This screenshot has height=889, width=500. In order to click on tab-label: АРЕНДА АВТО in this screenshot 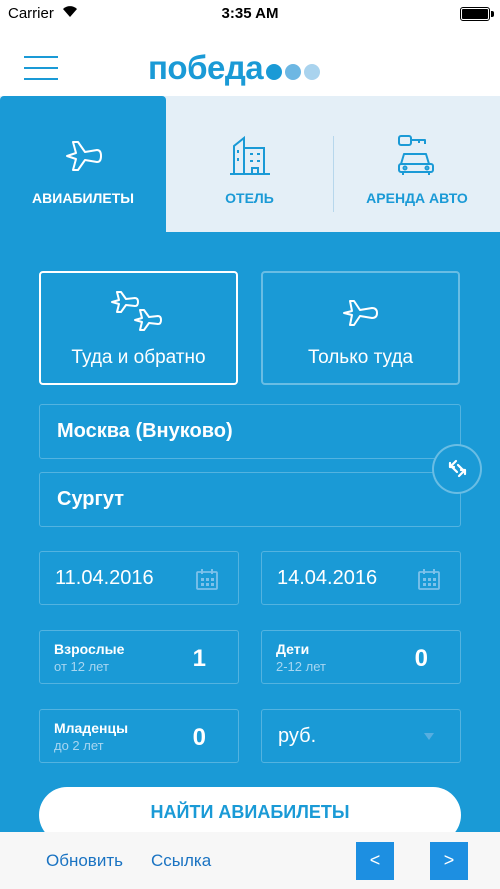, I will do `click(417, 198)`.